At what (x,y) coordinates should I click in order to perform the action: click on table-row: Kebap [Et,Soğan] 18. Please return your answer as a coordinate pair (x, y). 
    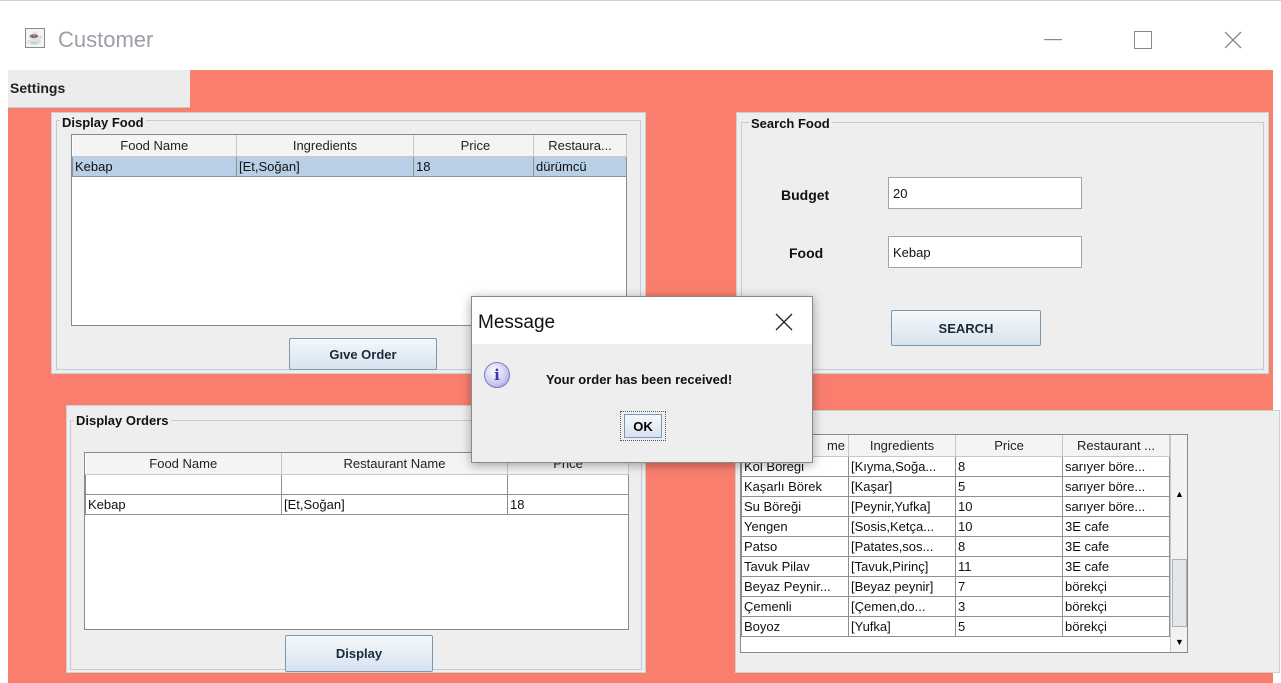
    Looking at the image, I should click on (357, 504).